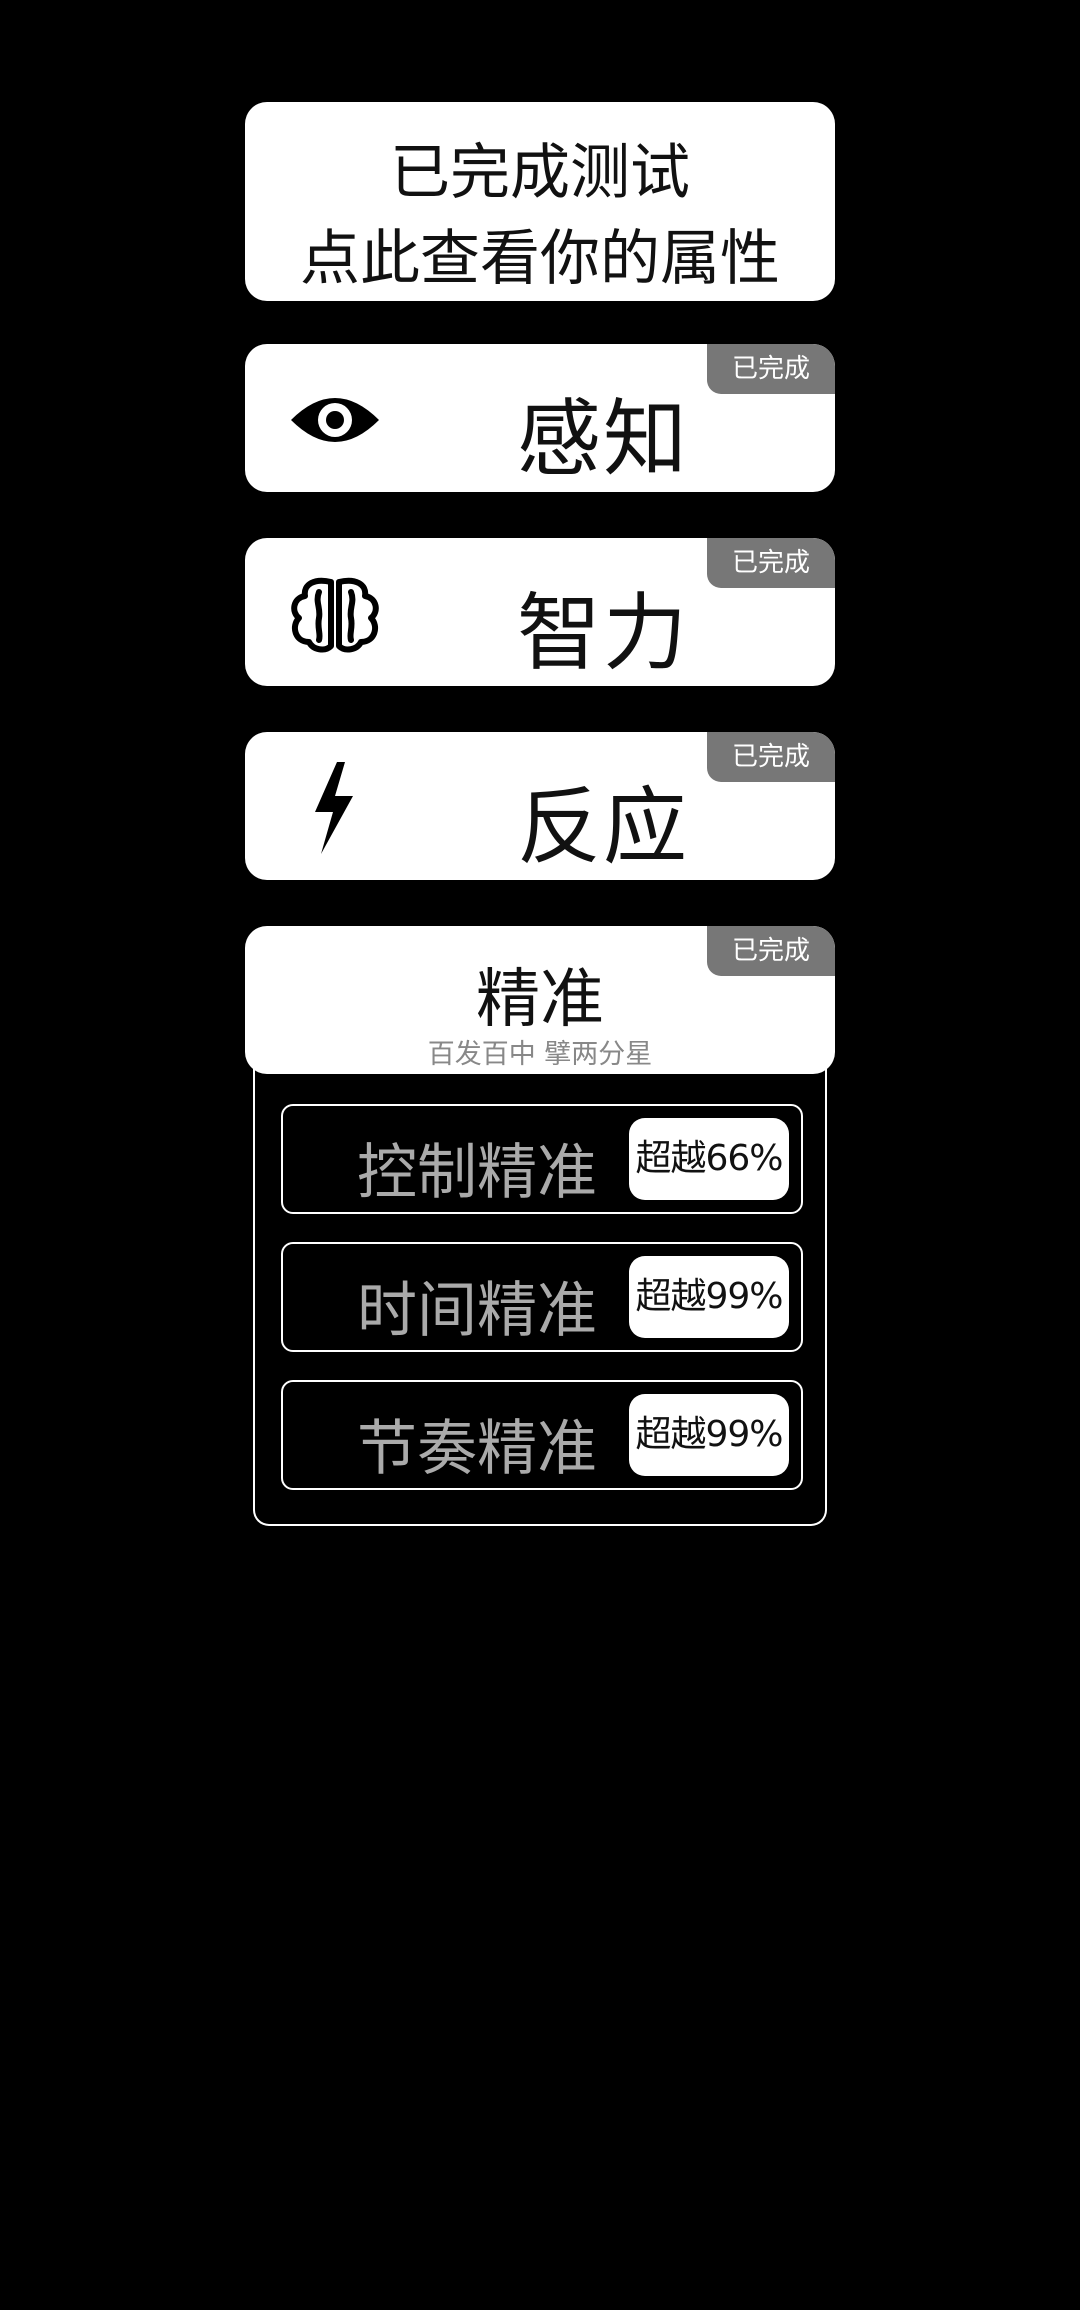  Describe the element at coordinates (540, 1054) in the screenshot. I see `category-subtitle: 百发百中 擘两分星` at that location.